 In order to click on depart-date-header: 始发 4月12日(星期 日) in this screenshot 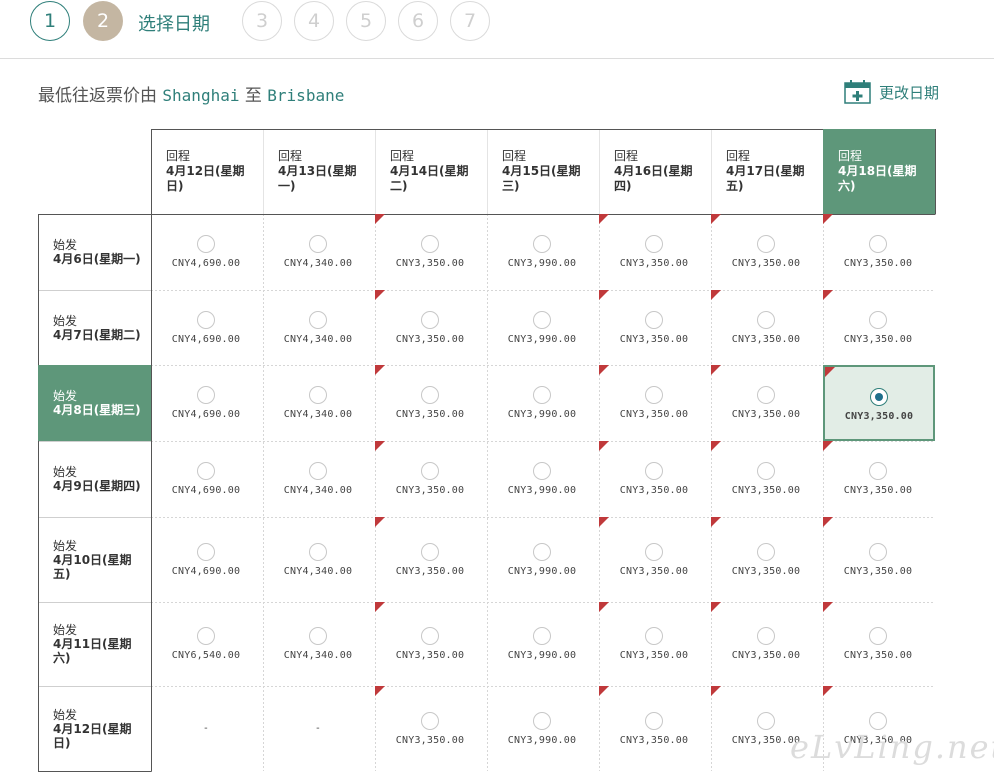, I will do `click(94, 728)`.